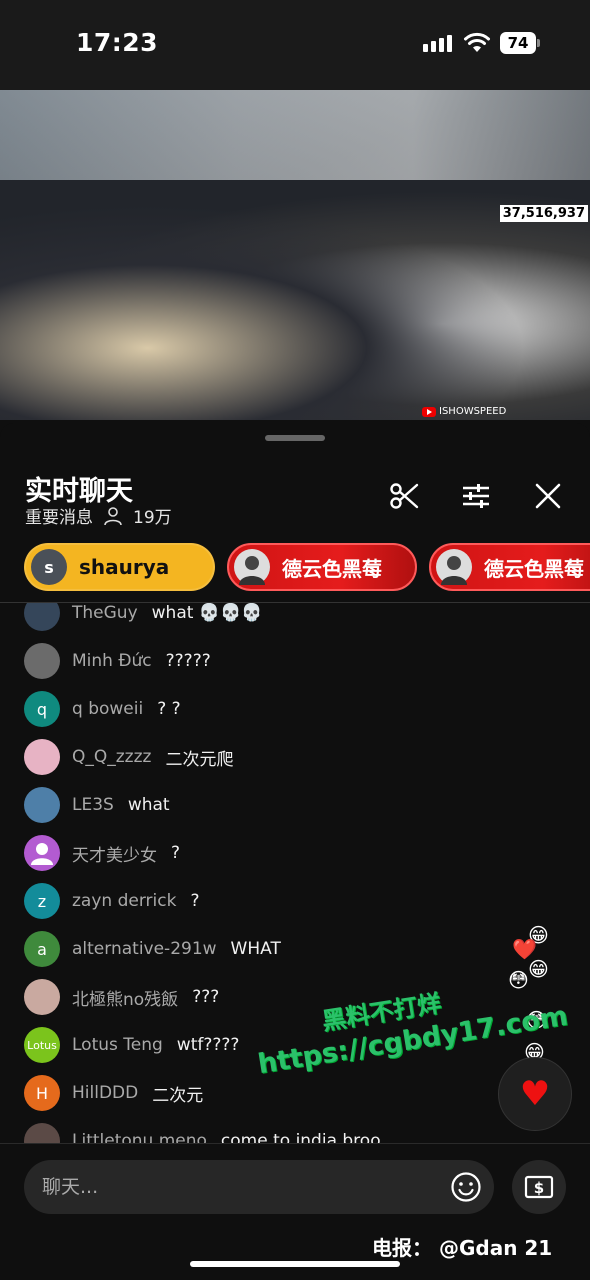 This screenshot has height=1280, width=590. I want to click on viewer-count: 19万, so click(152, 518).